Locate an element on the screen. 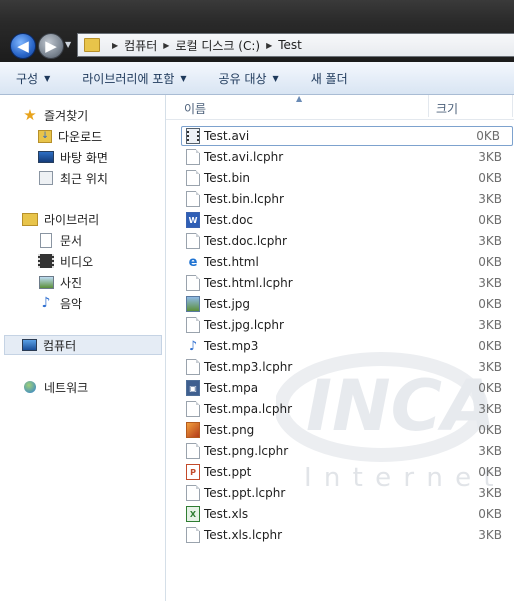 The height and width of the screenshot is (601, 514). nav-desktop: 바탕 화면 is located at coordinates (73, 157).